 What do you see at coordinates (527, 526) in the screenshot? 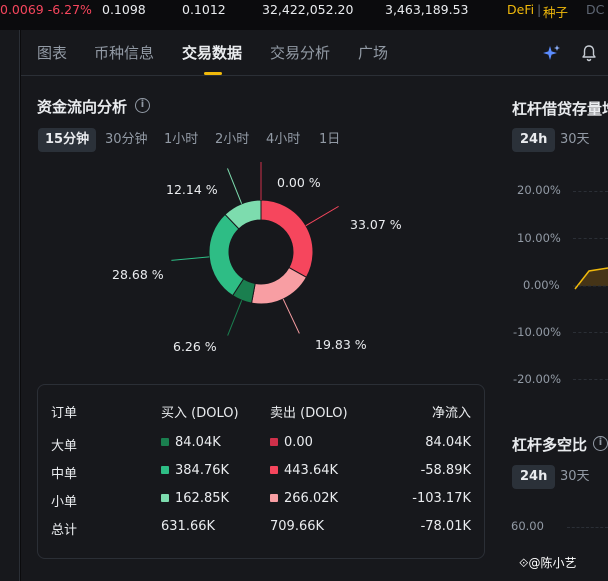
I see `y-tick: 60.00` at bounding box center [527, 526].